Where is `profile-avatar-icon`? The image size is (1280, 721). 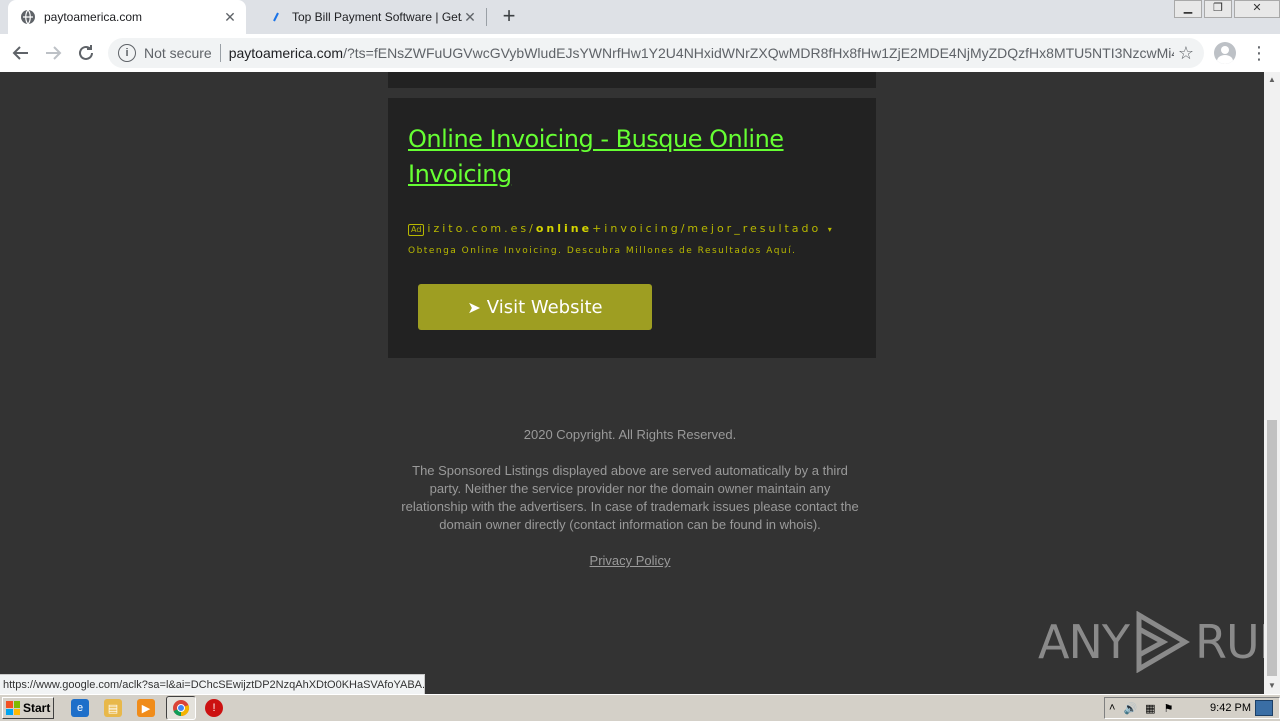 profile-avatar-icon is located at coordinates (1225, 53).